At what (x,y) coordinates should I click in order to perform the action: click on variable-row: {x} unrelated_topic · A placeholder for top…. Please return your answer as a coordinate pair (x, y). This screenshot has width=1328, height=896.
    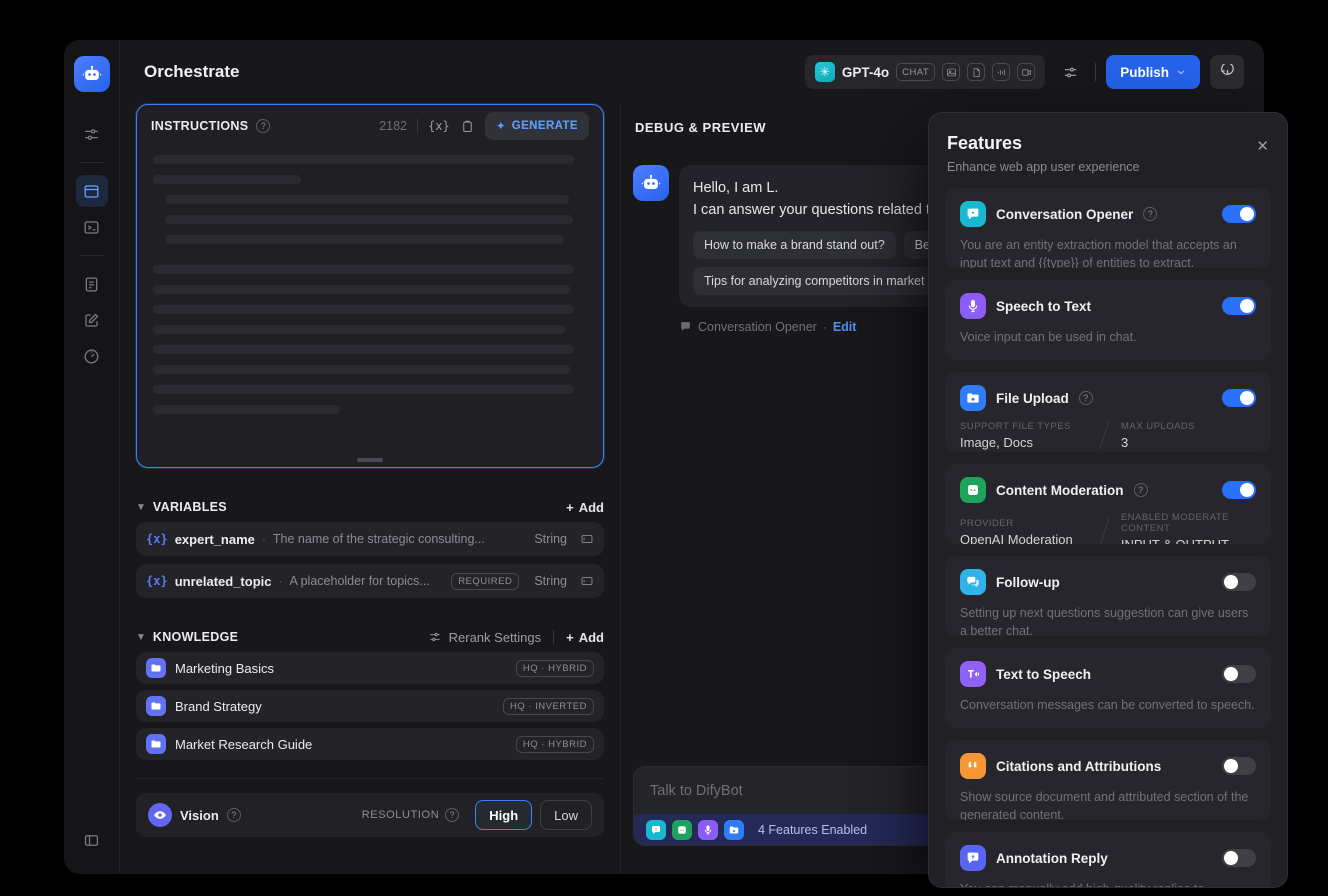
    Looking at the image, I should click on (370, 581).